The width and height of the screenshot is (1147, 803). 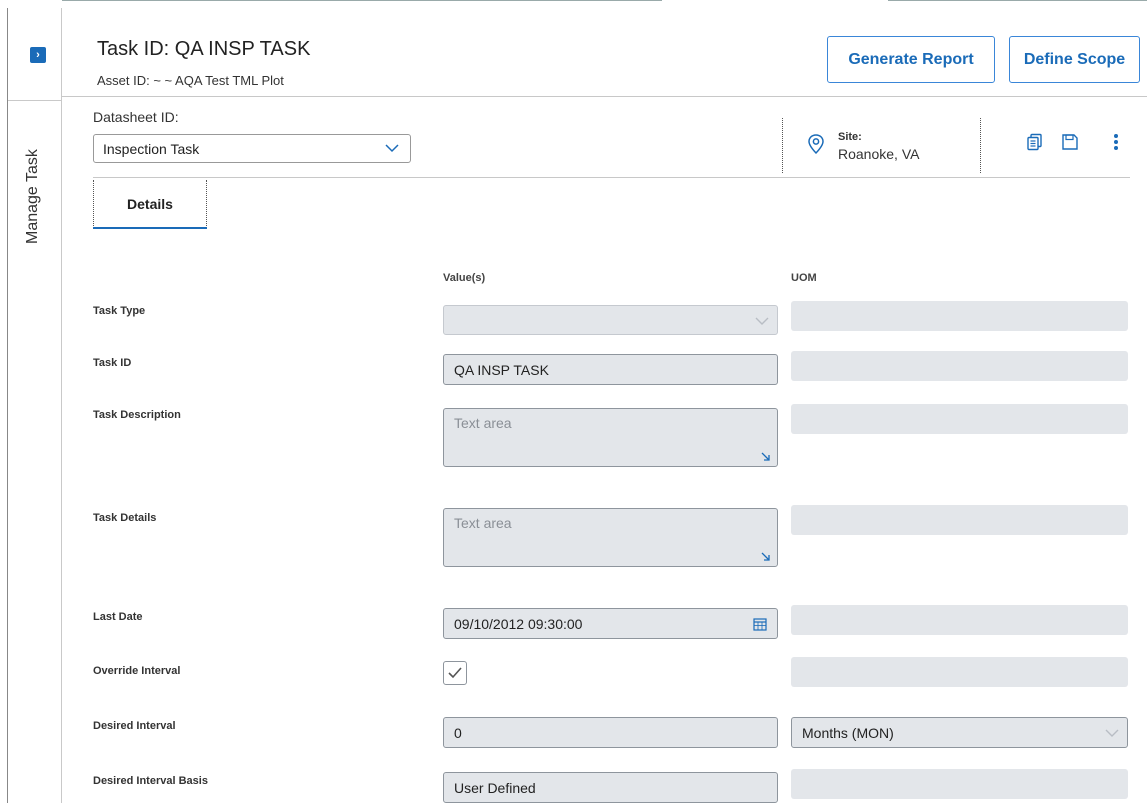 What do you see at coordinates (959, 620) in the screenshot?
I see `last-date-uom` at bounding box center [959, 620].